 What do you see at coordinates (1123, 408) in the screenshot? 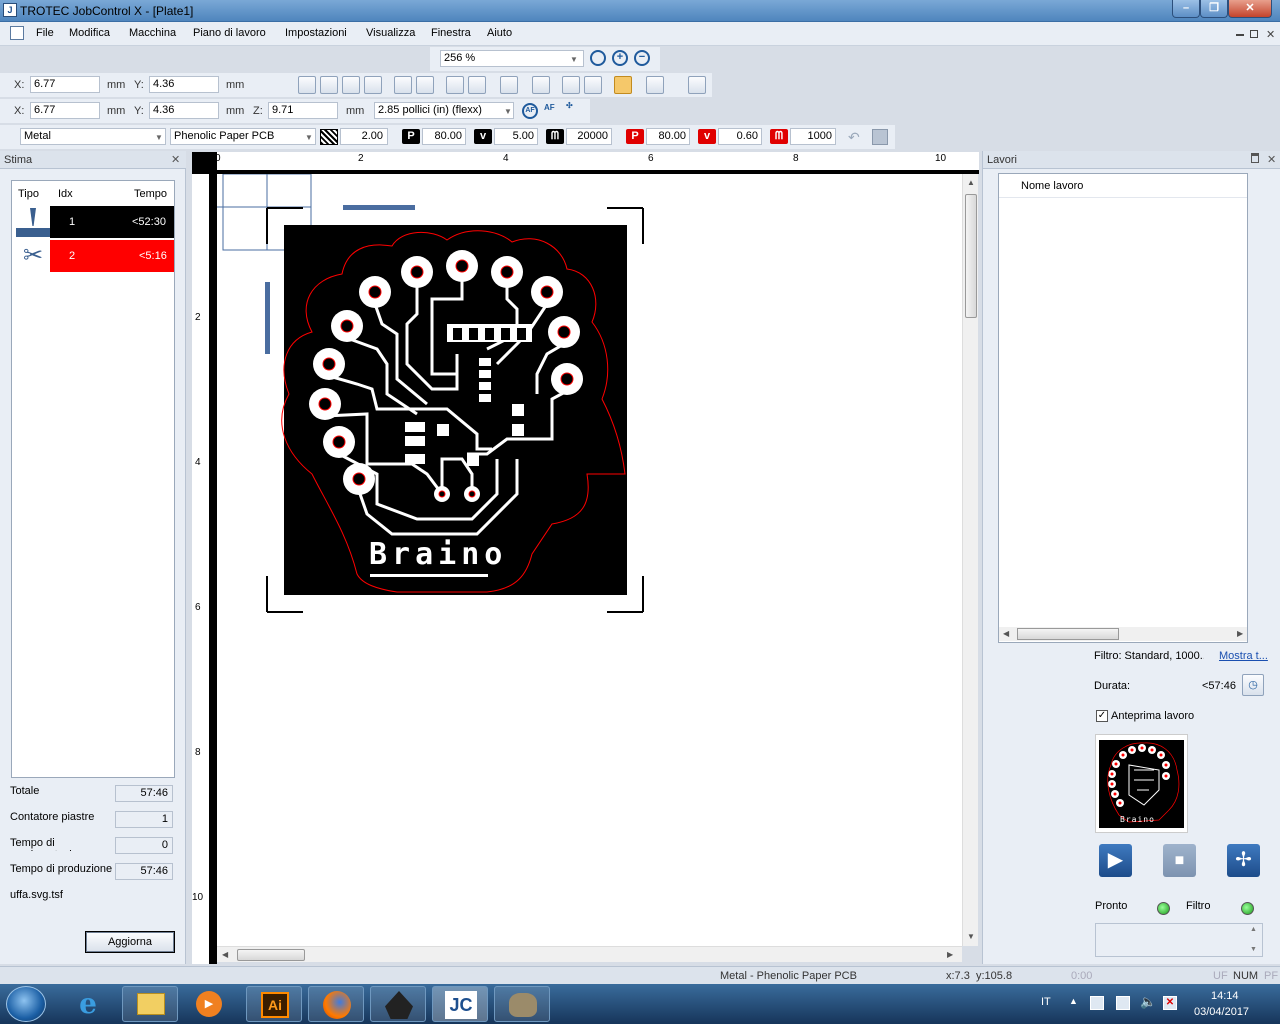
I see `job-list: Nome lavoro` at bounding box center [1123, 408].